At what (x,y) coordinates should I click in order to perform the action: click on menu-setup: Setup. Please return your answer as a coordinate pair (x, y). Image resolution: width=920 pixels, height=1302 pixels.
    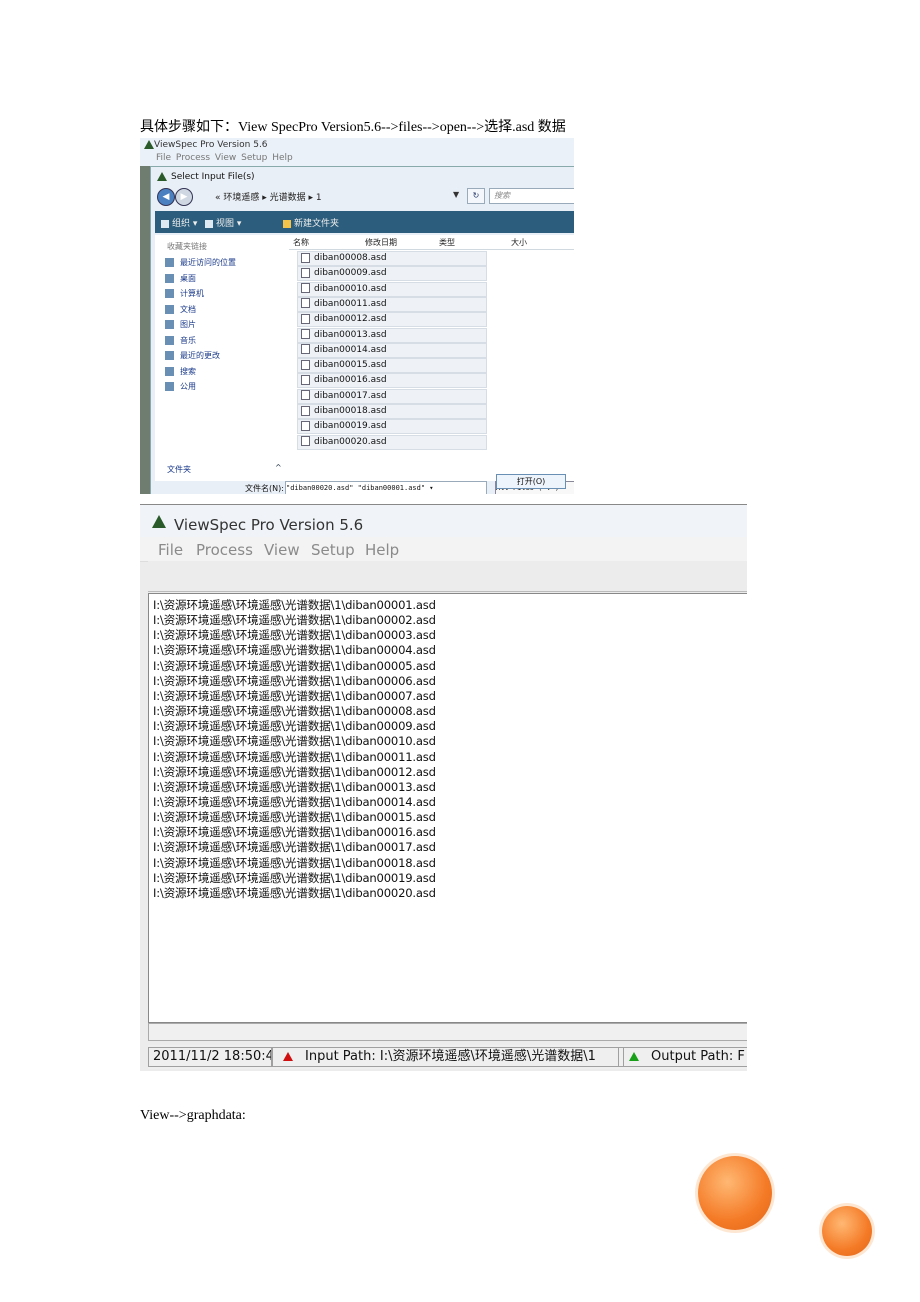
    Looking at the image, I should click on (333, 550).